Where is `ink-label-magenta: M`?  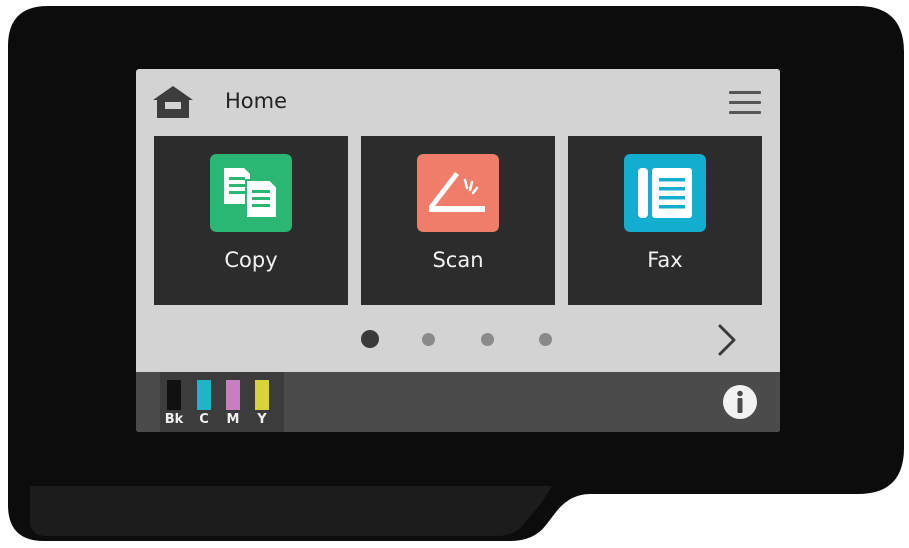
ink-label-magenta: M is located at coordinates (233, 419).